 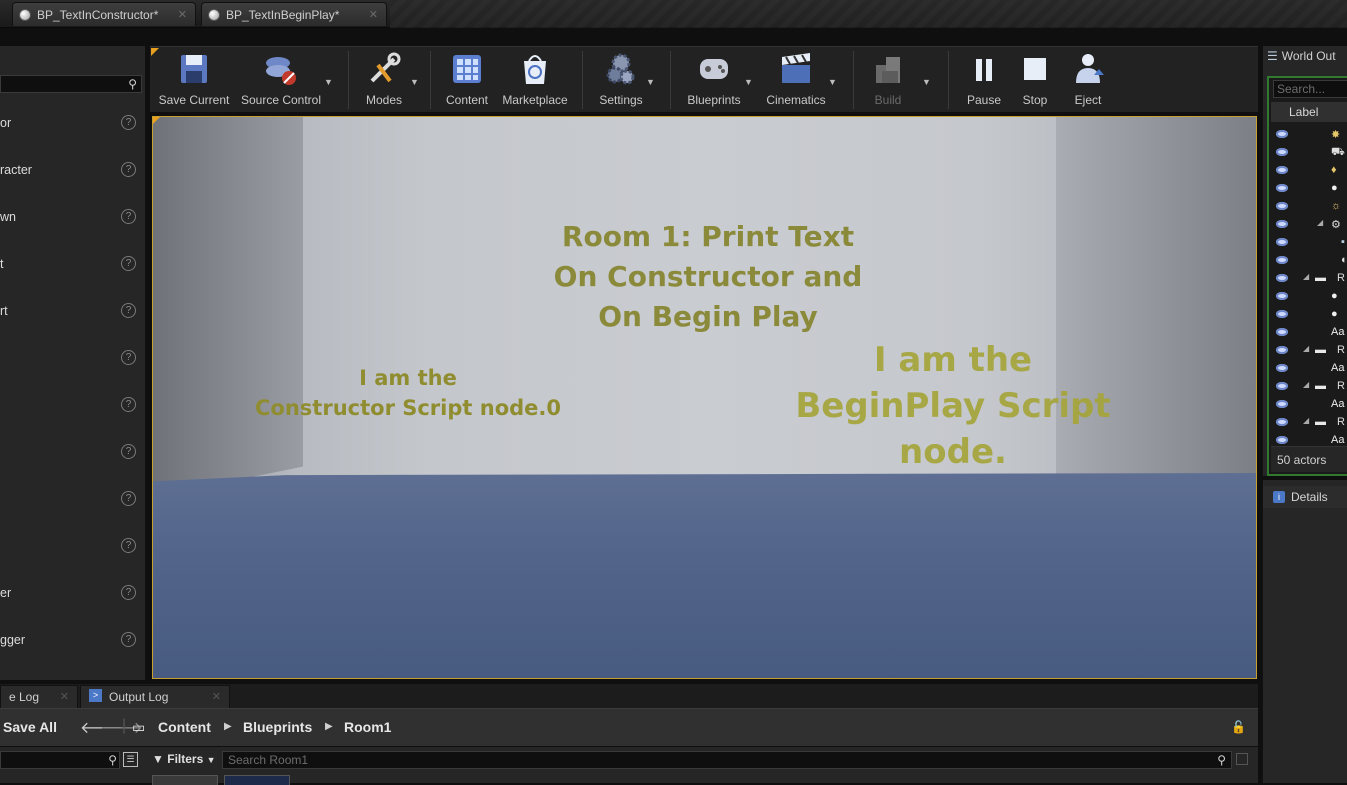 I want to click on breadcrumb-room1: Room1, so click(x=367, y=727).